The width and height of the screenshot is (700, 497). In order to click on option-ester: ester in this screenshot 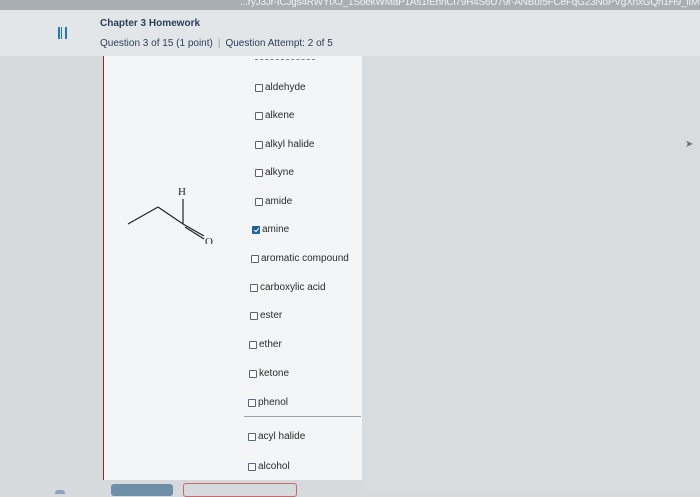, I will do `click(266, 315)`.